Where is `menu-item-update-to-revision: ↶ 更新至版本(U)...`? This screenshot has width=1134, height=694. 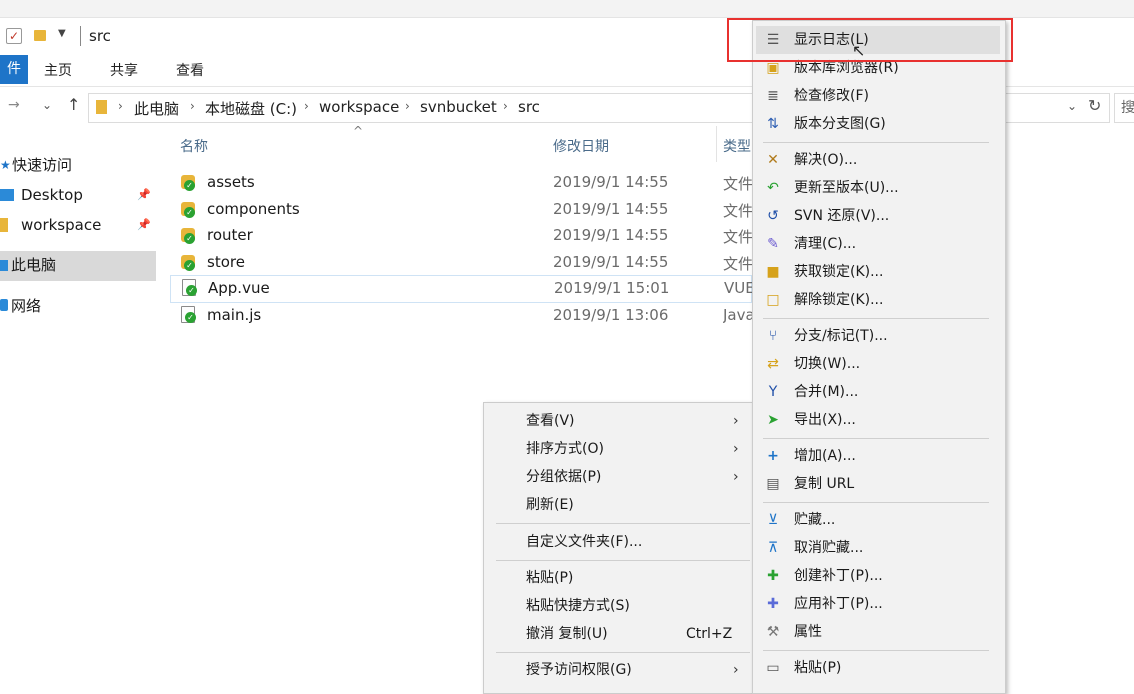
menu-item-update-to-revision: ↶ 更新至版本(U)... is located at coordinates (879, 188).